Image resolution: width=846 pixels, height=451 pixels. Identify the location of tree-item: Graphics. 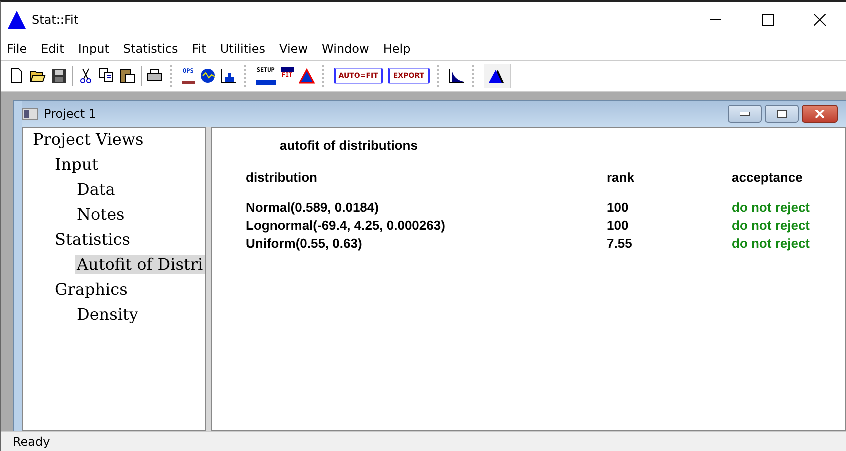
(91, 289).